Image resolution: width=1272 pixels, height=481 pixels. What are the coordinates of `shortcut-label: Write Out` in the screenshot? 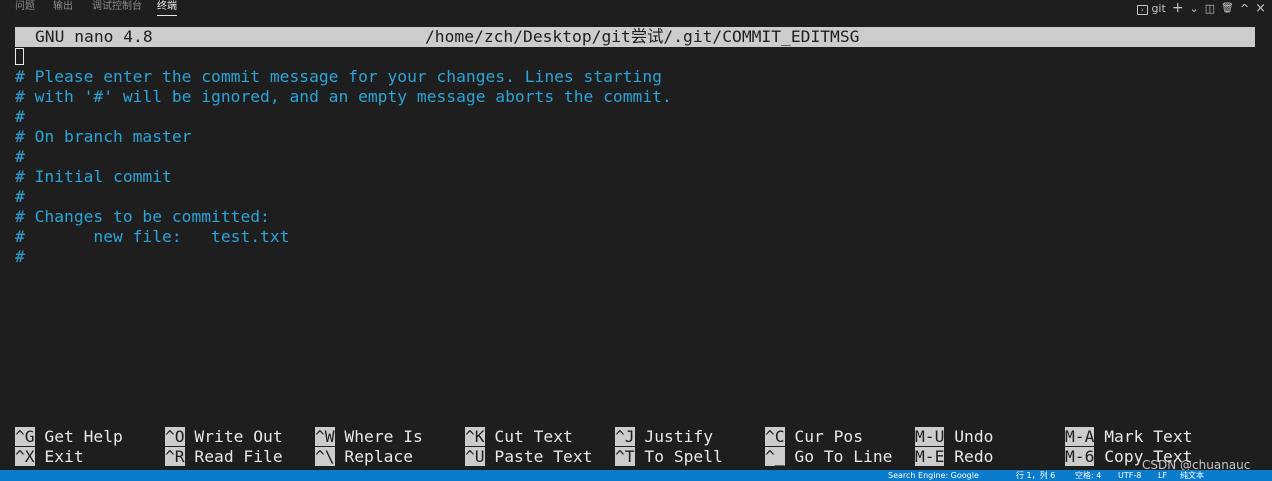 It's located at (238, 436).